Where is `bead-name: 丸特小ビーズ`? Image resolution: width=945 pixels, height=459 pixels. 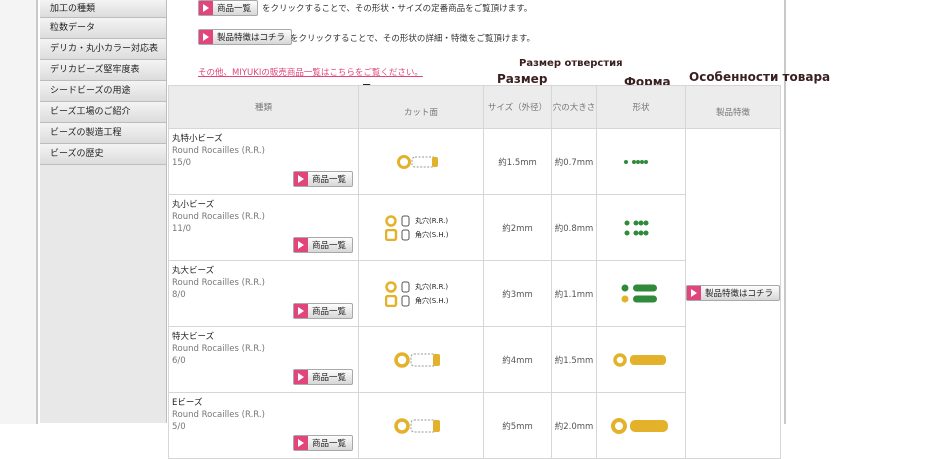 bead-name: 丸特小ビーズ is located at coordinates (197, 139).